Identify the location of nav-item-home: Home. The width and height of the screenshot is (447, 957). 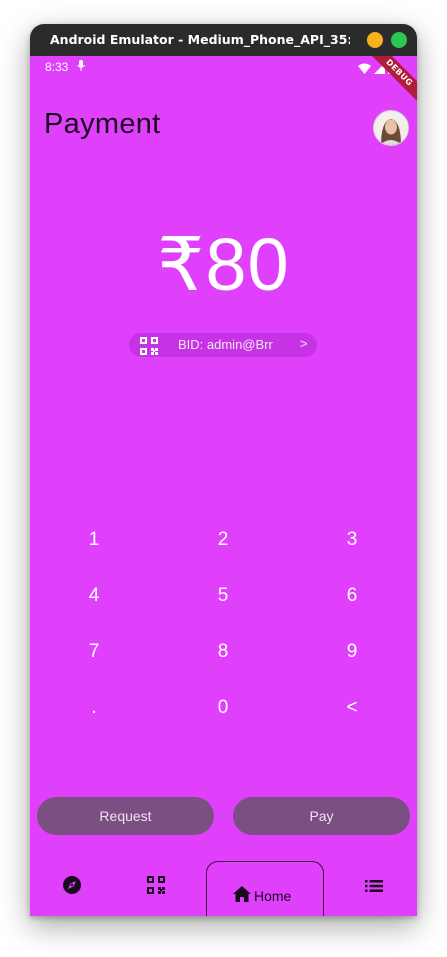
(265, 888).